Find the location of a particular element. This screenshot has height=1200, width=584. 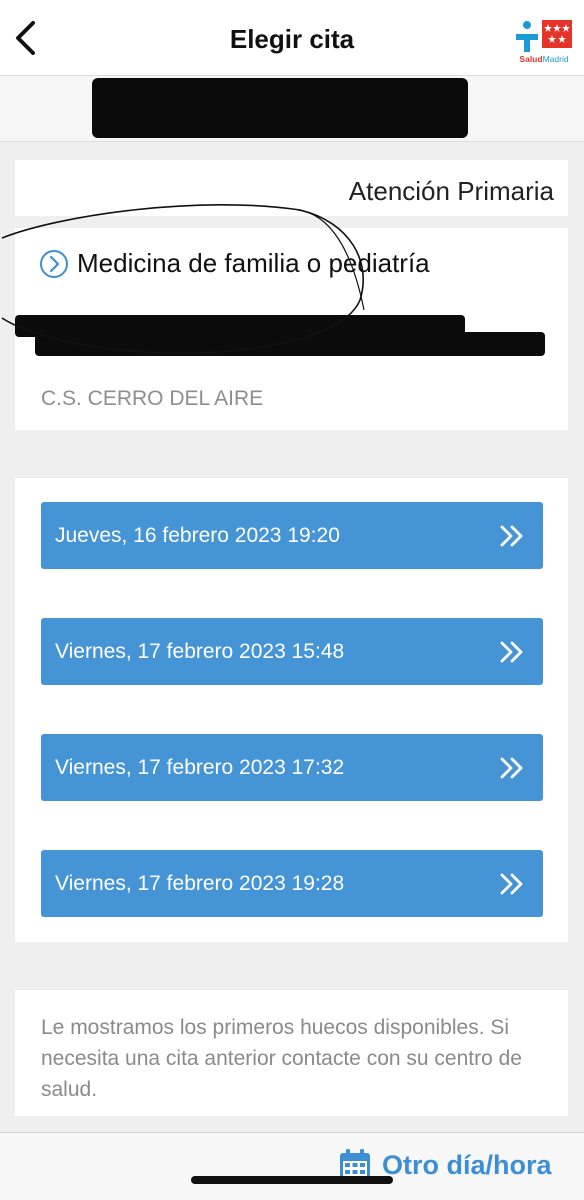

service-label: Medicina de familia o pediatría is located at coordinates (253, 263).